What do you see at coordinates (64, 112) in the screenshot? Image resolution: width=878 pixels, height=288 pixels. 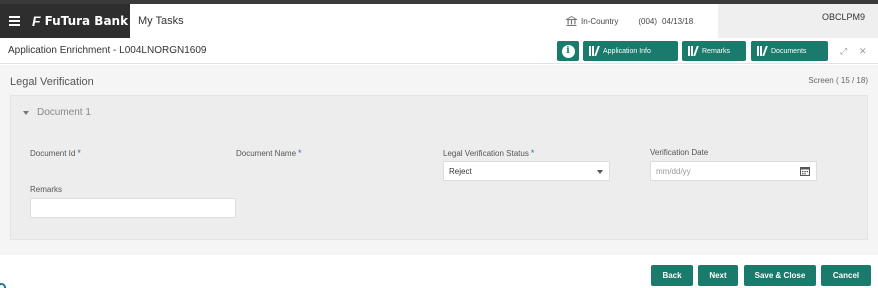 I see `document-heading: Document 1` at bounding box center [64, 112].